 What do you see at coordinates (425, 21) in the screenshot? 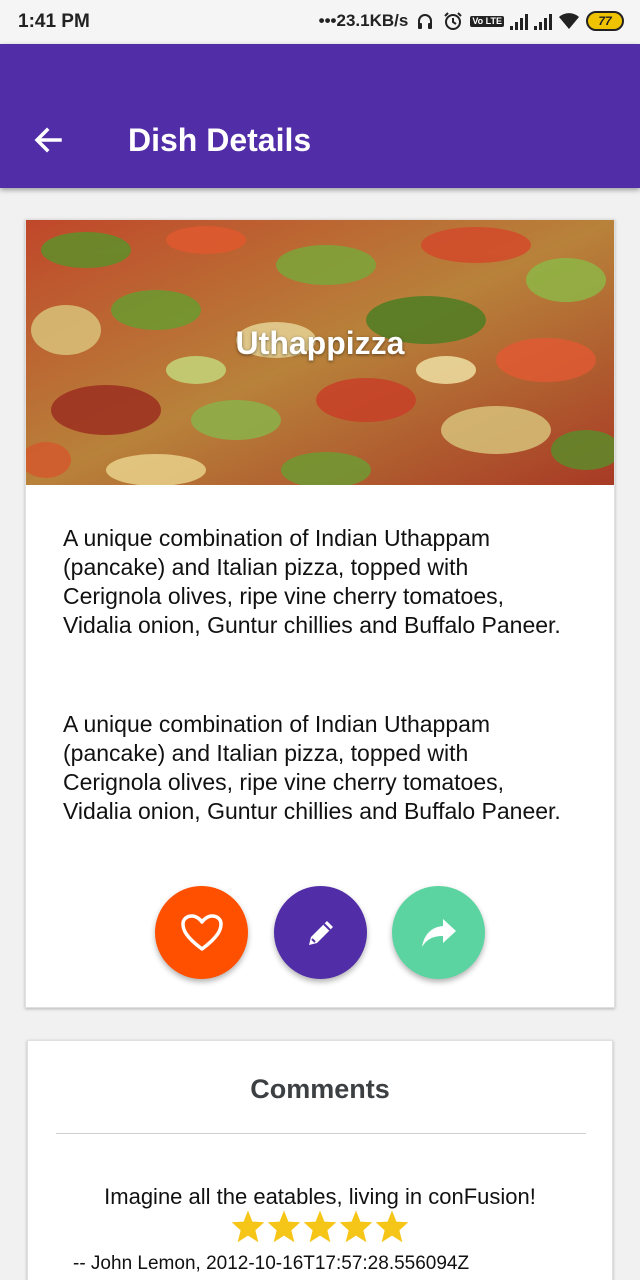
I see `headphones-icon` at bounding box center [425, 21].